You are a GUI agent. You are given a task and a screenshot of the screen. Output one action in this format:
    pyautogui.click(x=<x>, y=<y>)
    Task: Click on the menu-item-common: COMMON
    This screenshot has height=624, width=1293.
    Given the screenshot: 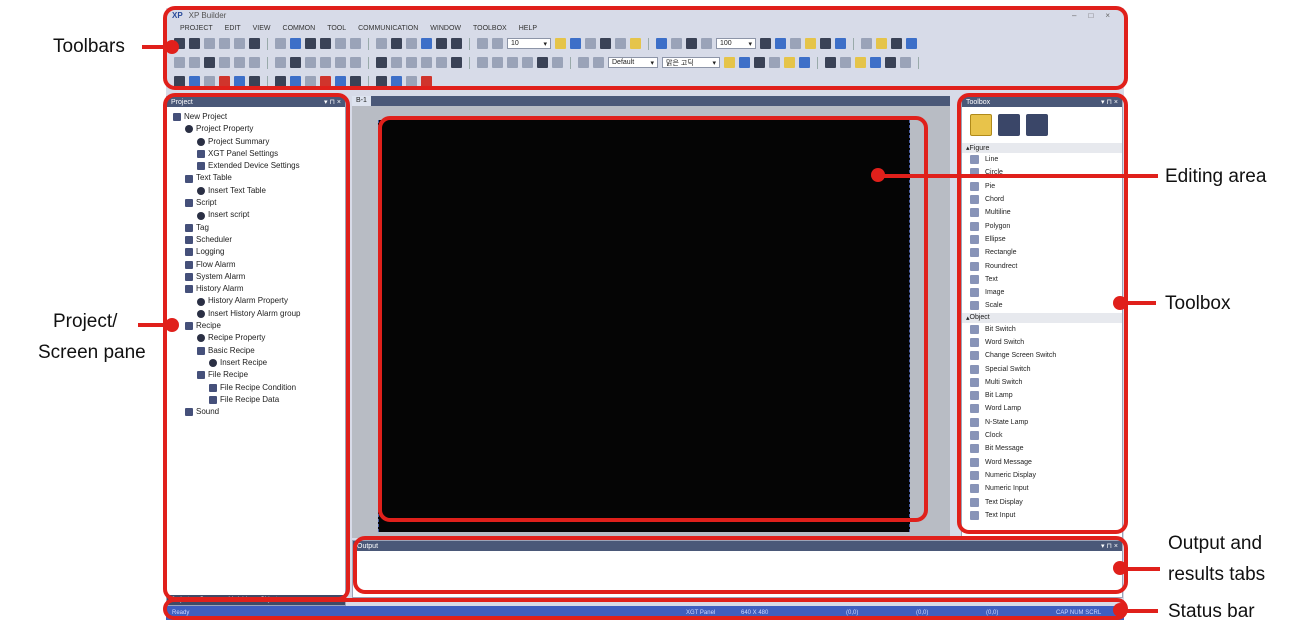 What is the action you would take?
    pyautogui.click(x=299, y=28)
    